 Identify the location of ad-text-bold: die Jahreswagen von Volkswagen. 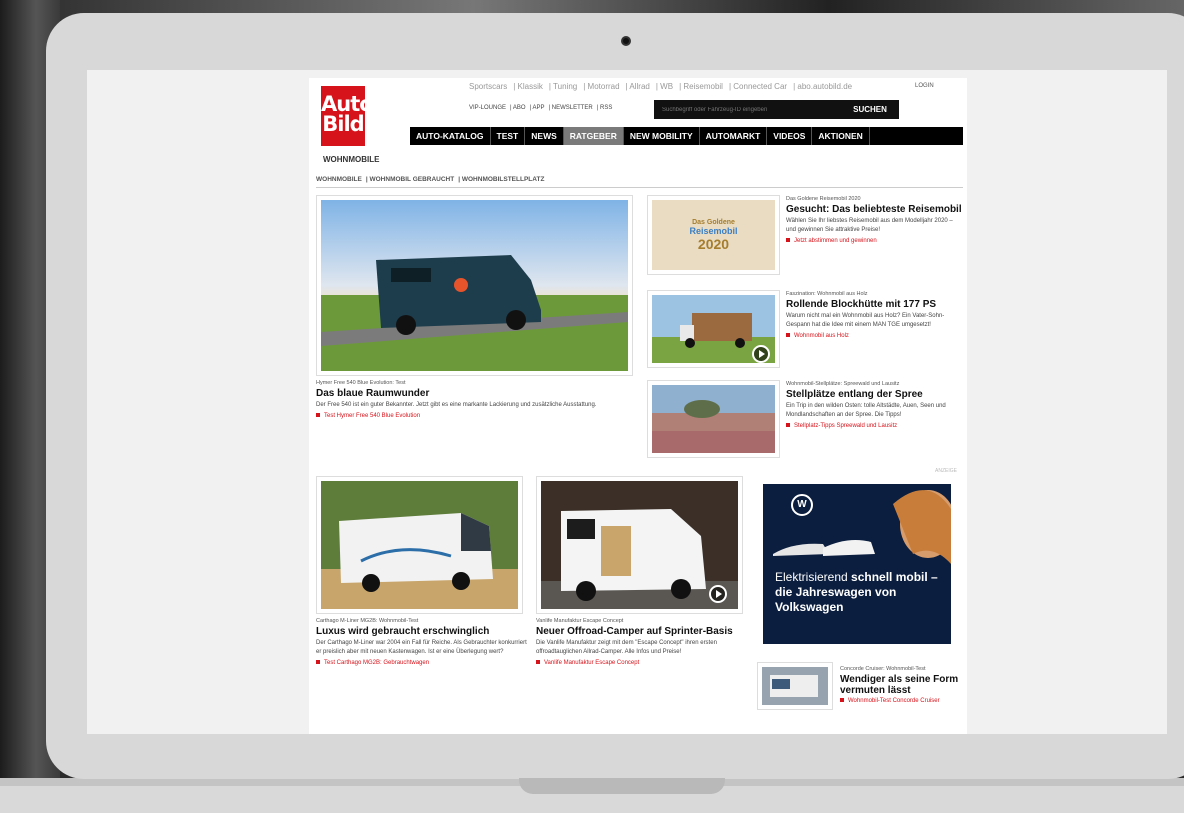
(836, 599).